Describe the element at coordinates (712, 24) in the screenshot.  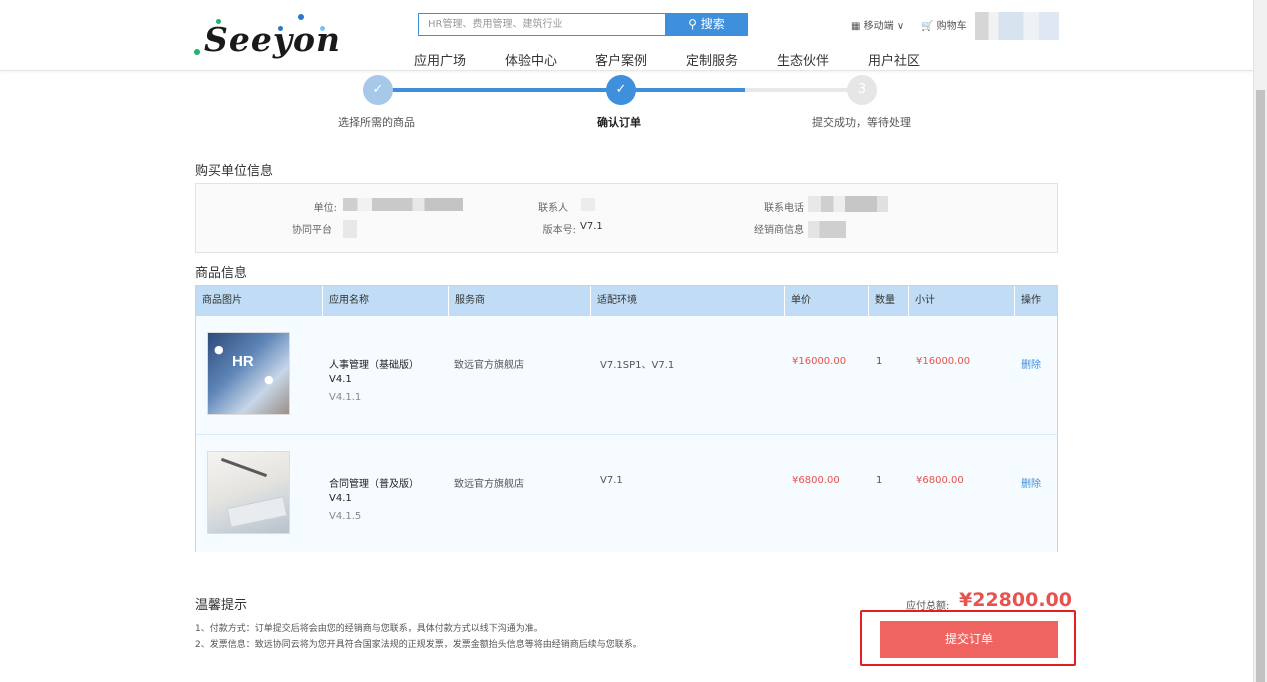
I see `search-button-label: 搜索` at that location.